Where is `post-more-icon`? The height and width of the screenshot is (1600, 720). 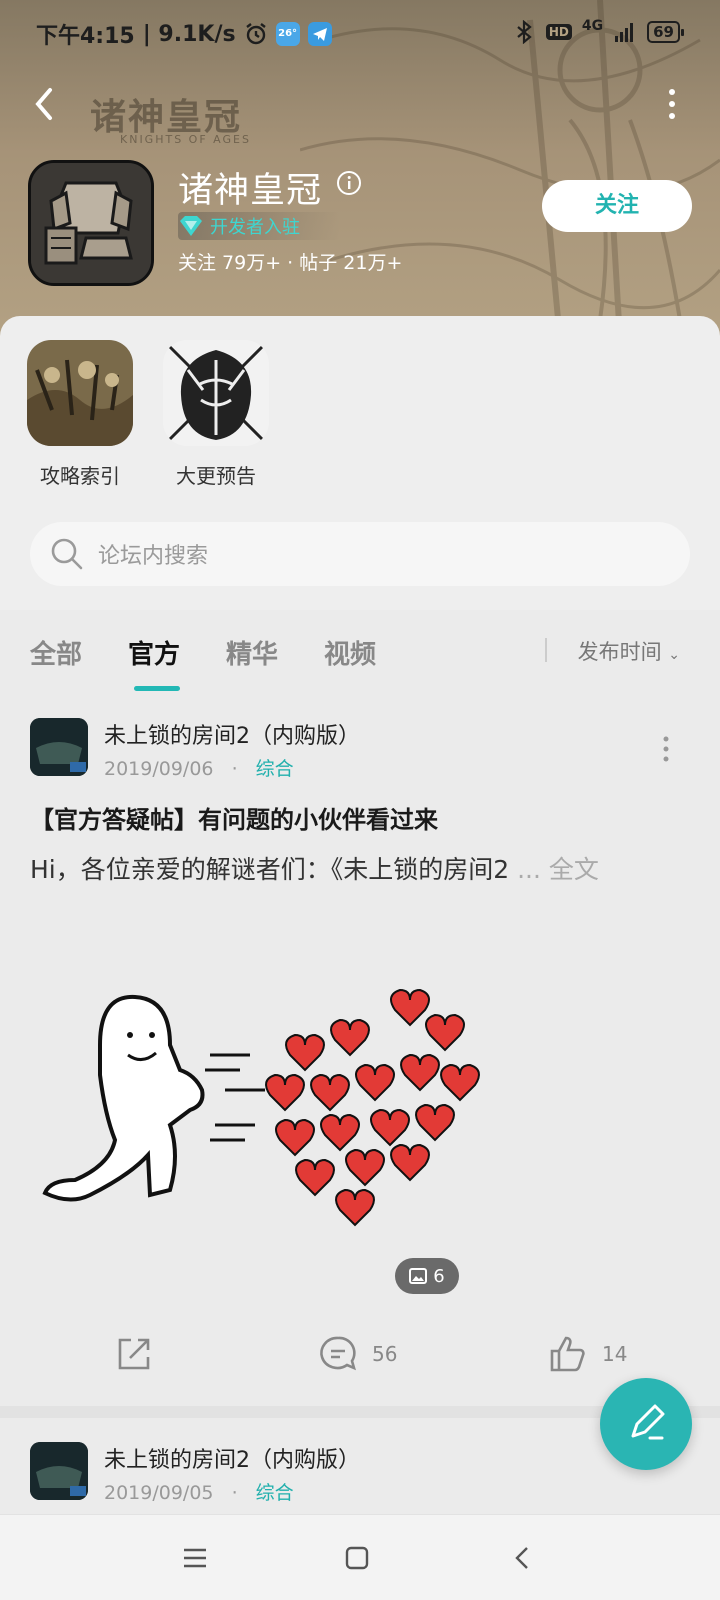
post-more-icon is located at coordinates (666, 749).